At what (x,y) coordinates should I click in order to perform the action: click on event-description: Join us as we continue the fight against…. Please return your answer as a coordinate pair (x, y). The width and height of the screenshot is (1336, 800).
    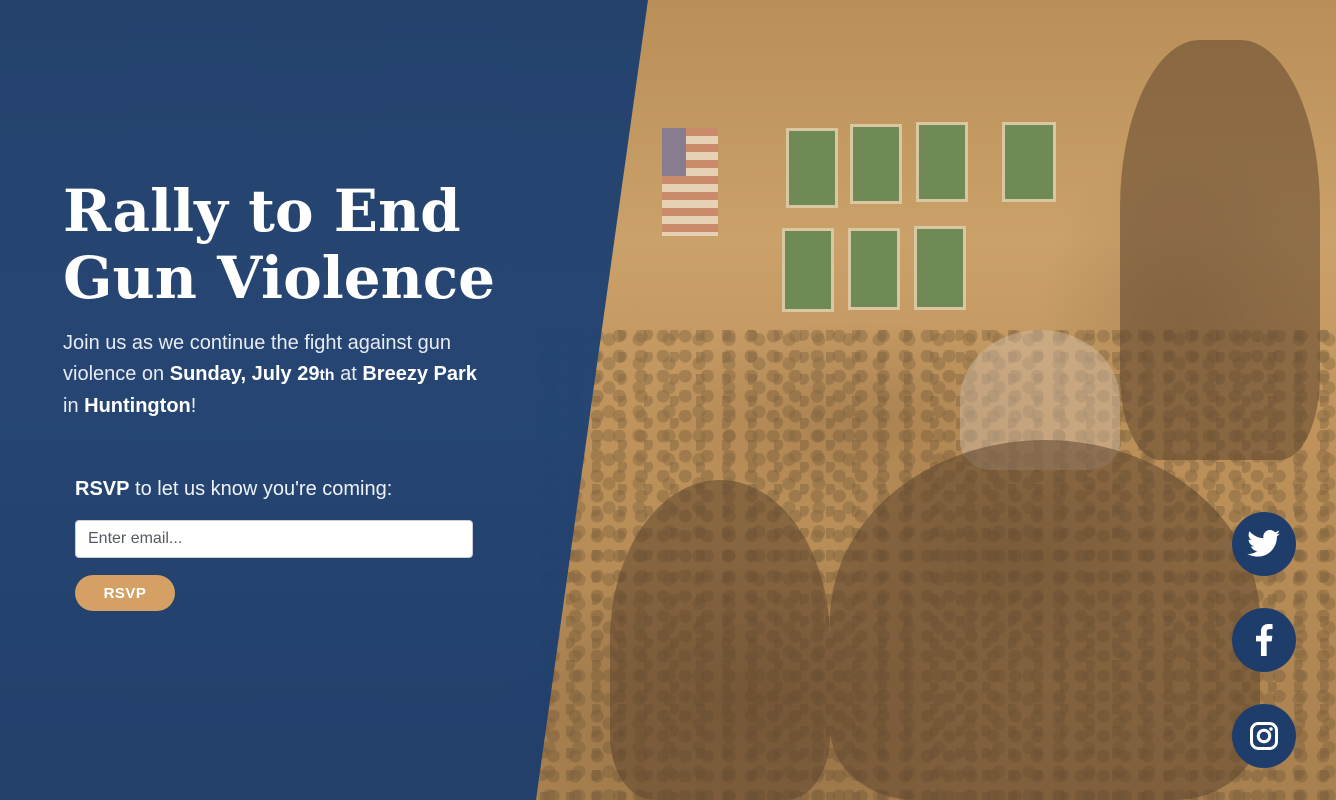
    Looking at the image, I should click on (273, 375).